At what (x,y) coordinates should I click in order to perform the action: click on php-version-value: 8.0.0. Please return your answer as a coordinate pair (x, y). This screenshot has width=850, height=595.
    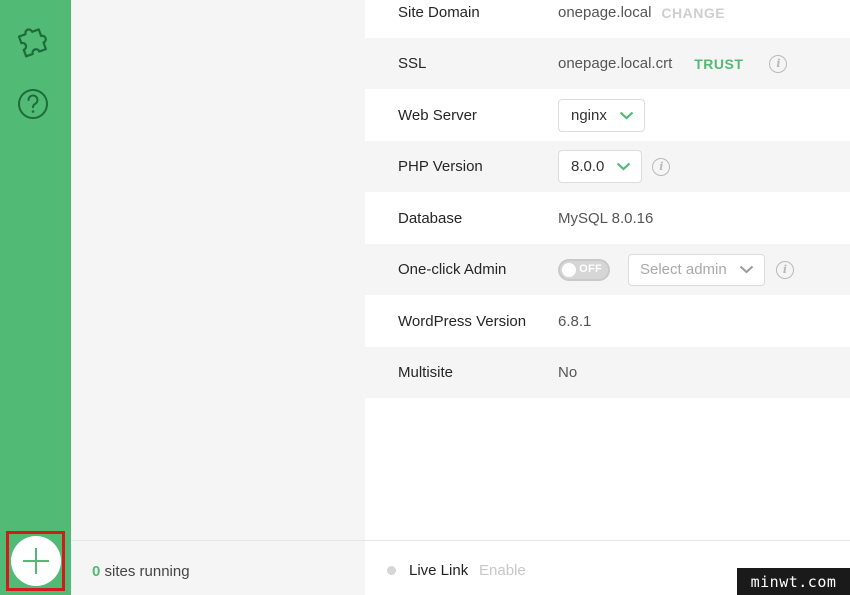
    Looking at the image, I should click on (588, 166).